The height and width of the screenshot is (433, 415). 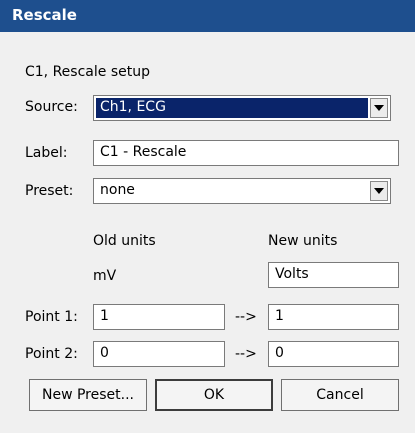 I want to click on label-input: C1 - Rescale, so click(x=246, y=153).